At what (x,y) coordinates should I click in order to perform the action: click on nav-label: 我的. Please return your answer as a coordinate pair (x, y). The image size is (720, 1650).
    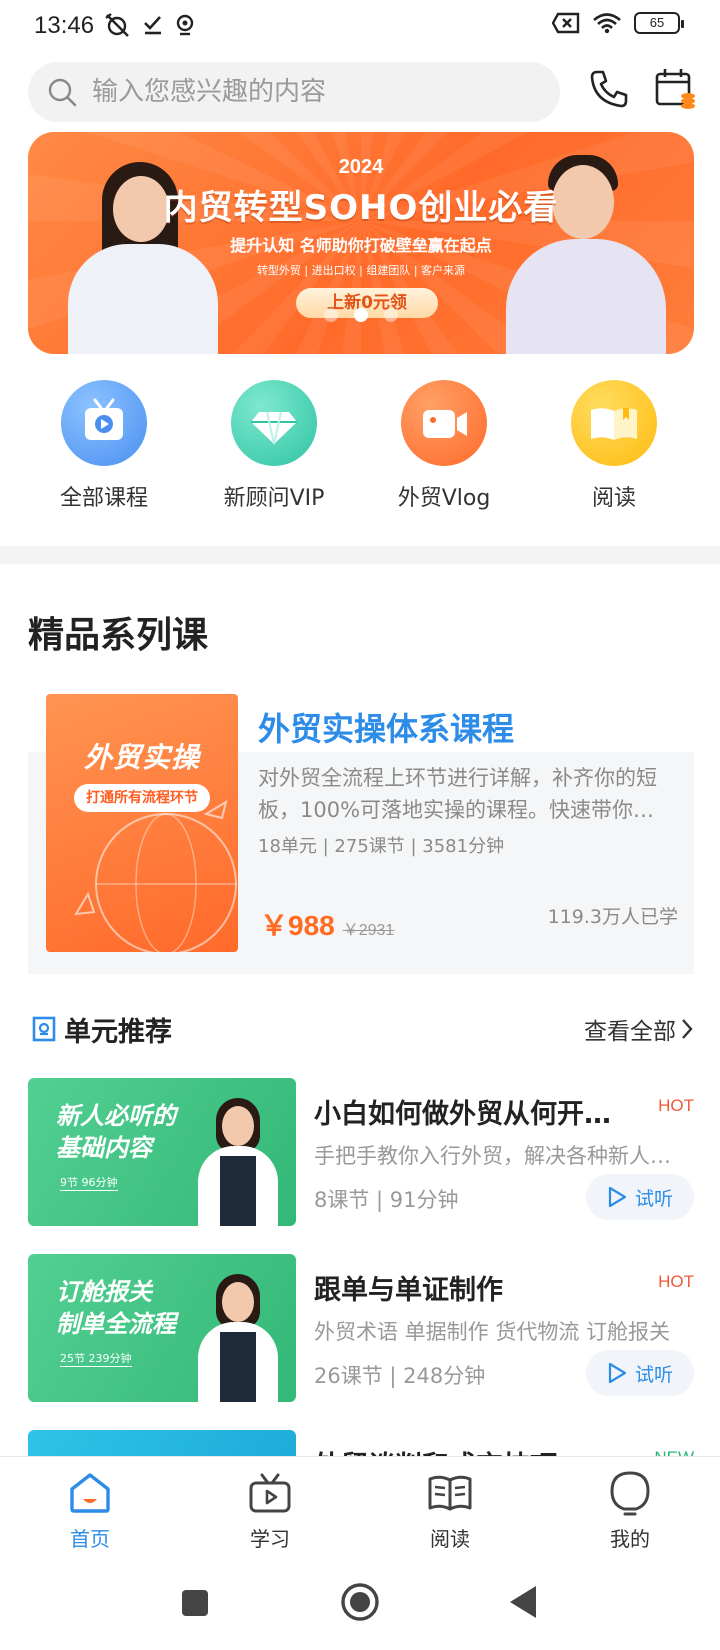
    Looking at the image, I should click on (630, 1539).